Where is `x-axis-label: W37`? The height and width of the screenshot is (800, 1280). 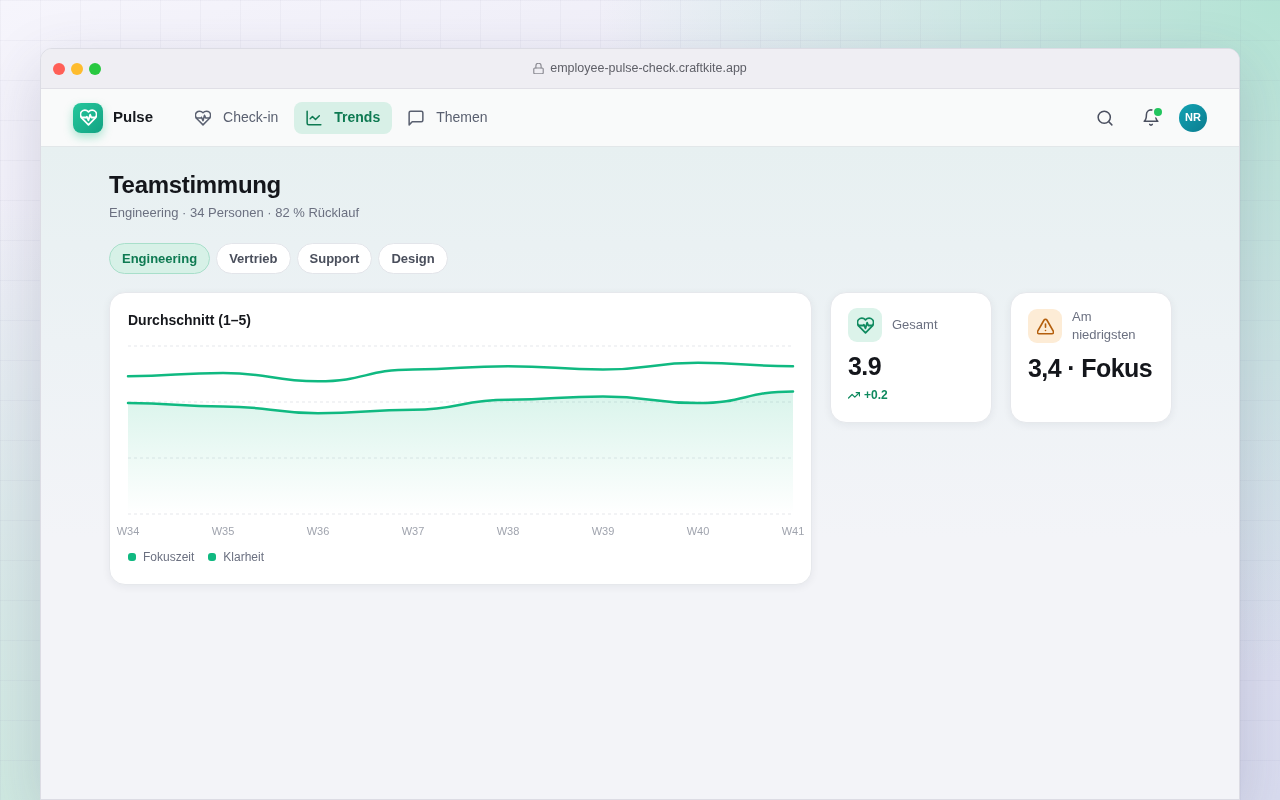
x-axis-label: W37 is located at coordinates (413, 531).